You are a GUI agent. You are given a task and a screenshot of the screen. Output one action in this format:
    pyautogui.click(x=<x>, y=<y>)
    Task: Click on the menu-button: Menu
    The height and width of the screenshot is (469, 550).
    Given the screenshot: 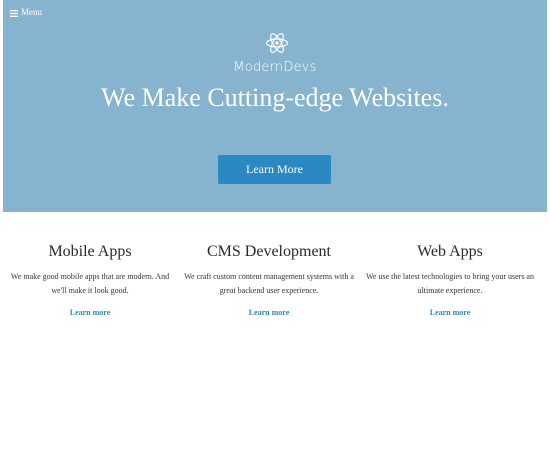 What is the action you would take?
    pyautogui.click(x=26, y=12)
    